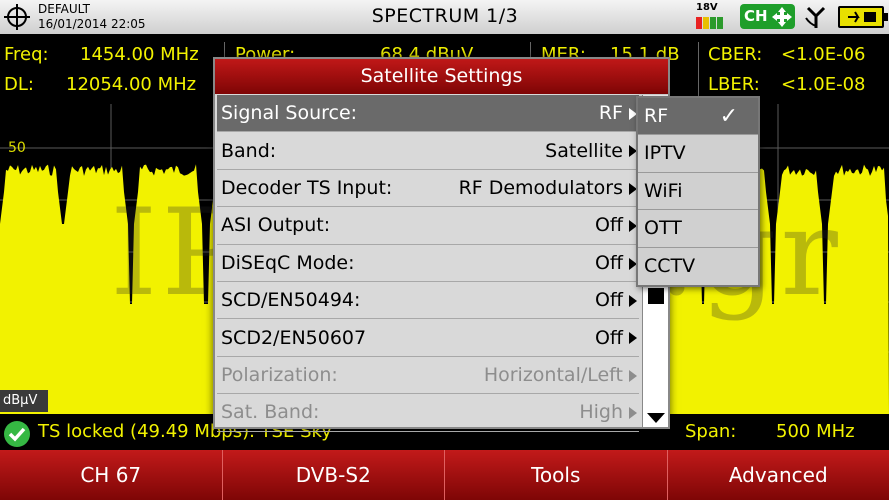 The image size is (889, 500). Describe the element at coordinates (782, 17) in the screenshot. I see `dpad-icon` at that location.